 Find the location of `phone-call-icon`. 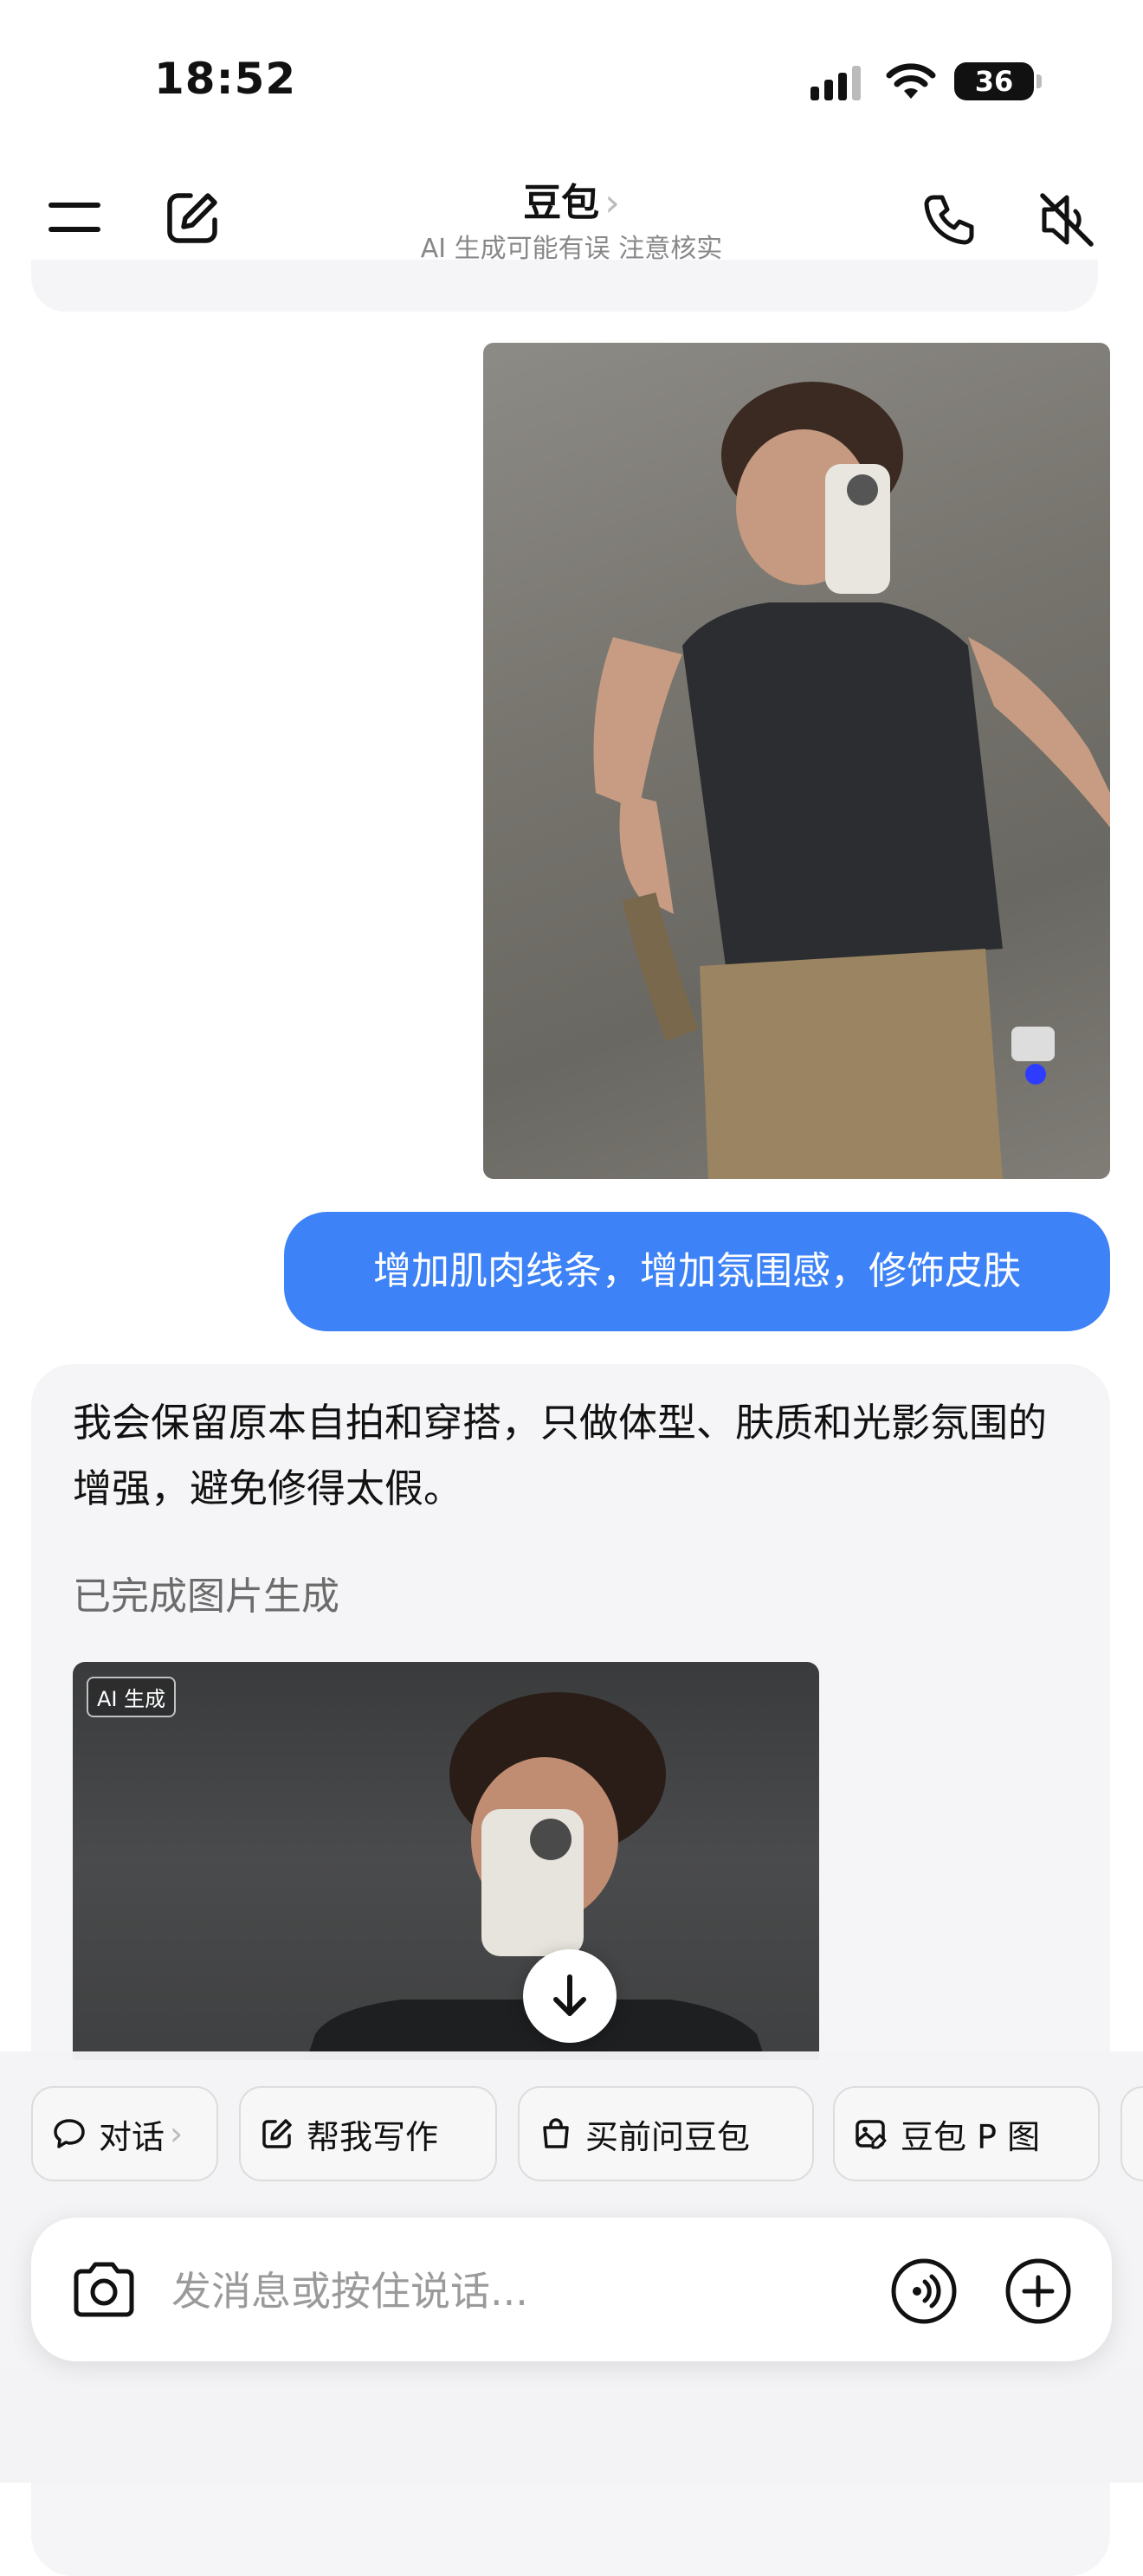

phone-call-icon is located at coordinates (949, 220).